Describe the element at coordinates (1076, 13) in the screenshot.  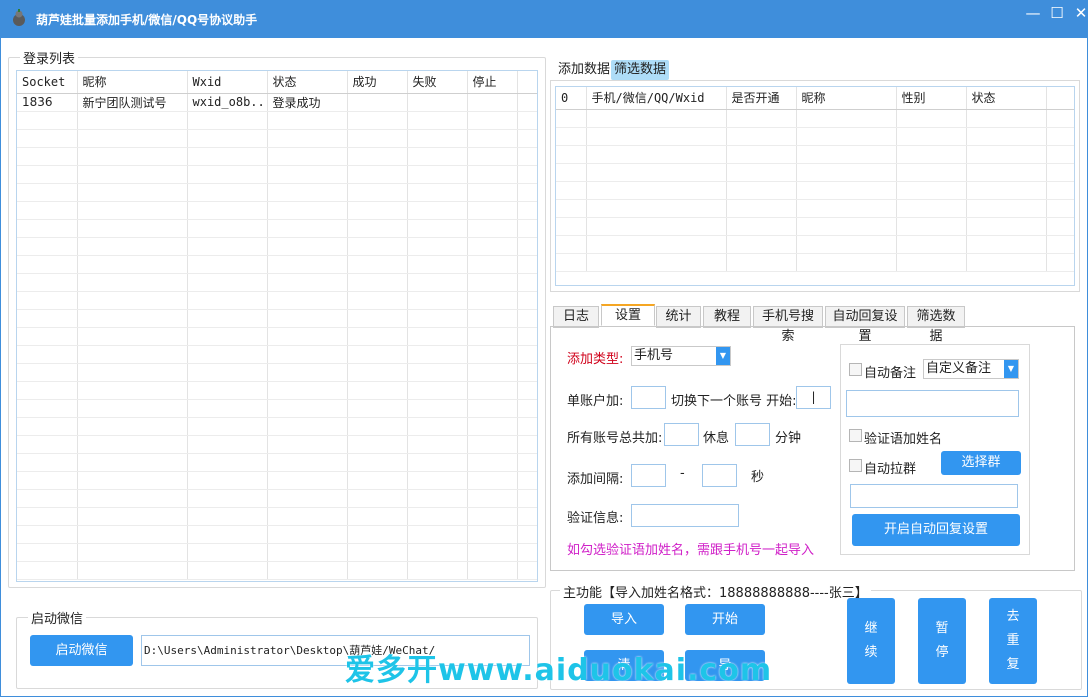
I see `close-button: ✕` at that location.